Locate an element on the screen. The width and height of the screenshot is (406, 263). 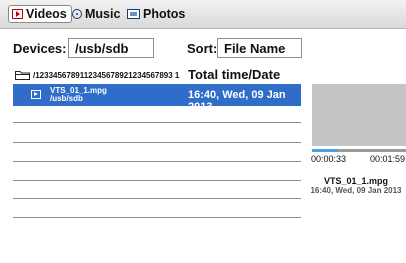
video-file-icon is located at coordinates (36, 94).